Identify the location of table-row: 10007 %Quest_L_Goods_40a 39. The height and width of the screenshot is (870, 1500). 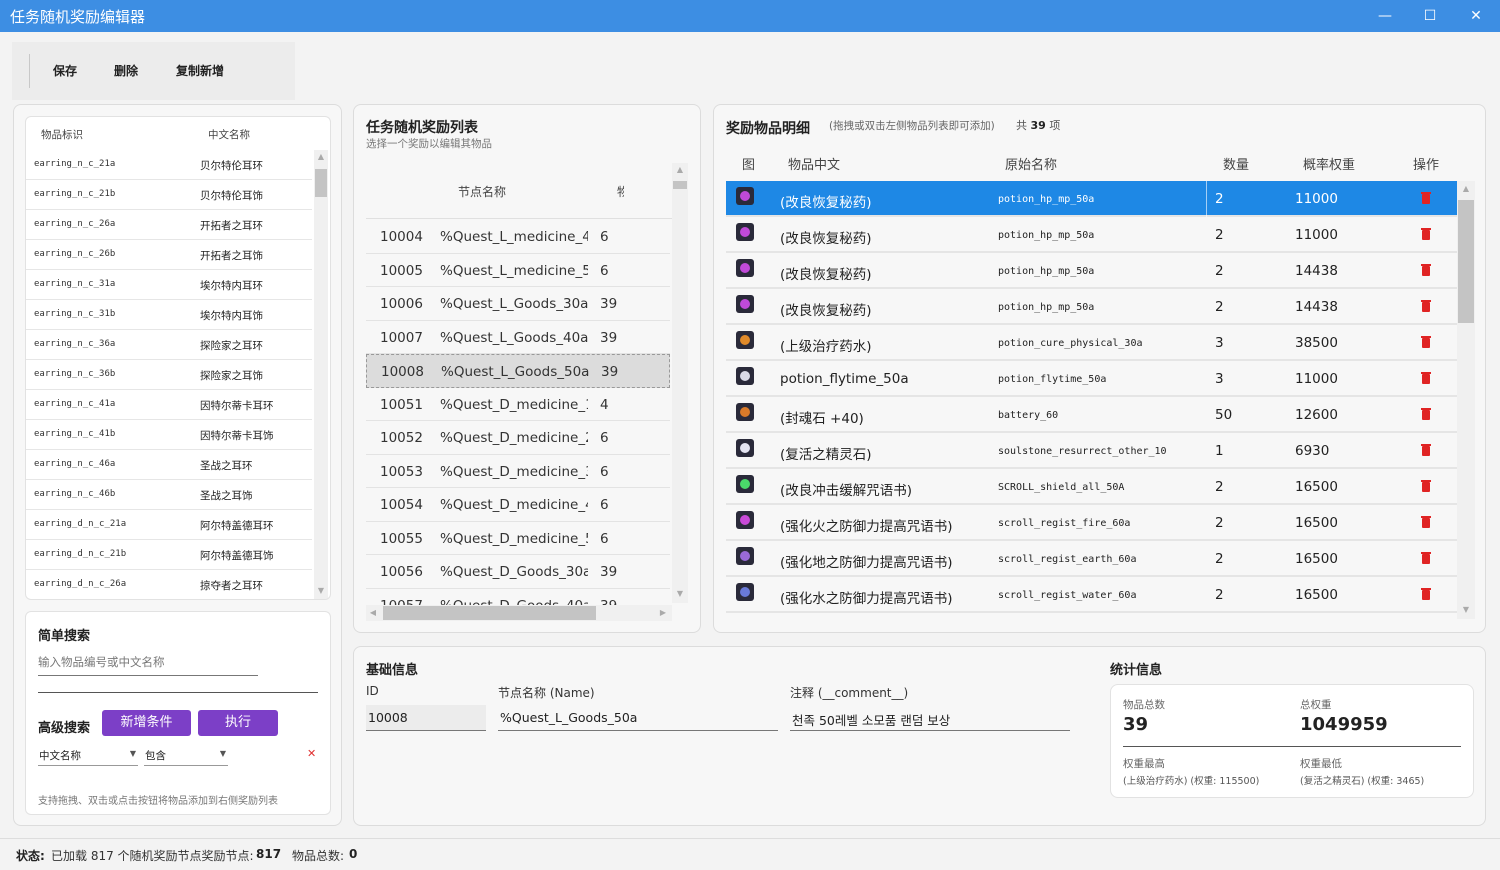
(518, 337).